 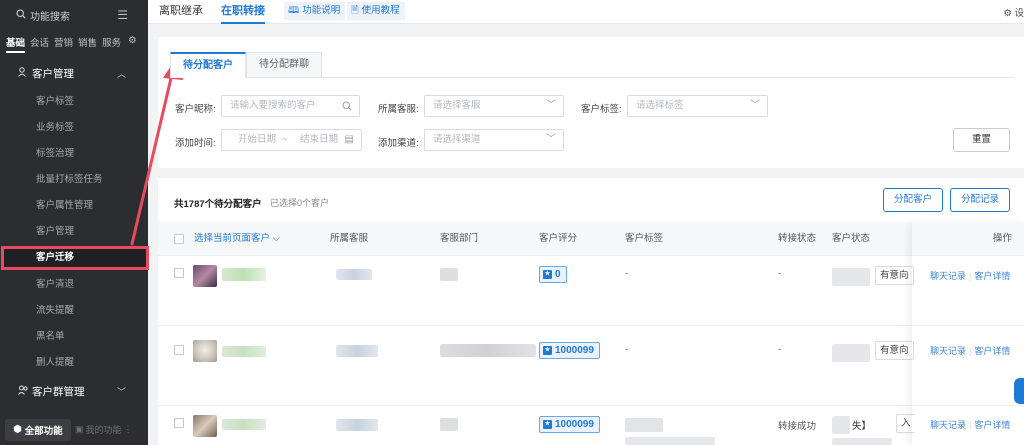 I want to click on nickname-search-input: 请输入要搜索的客户, so click(x=290, y=106).